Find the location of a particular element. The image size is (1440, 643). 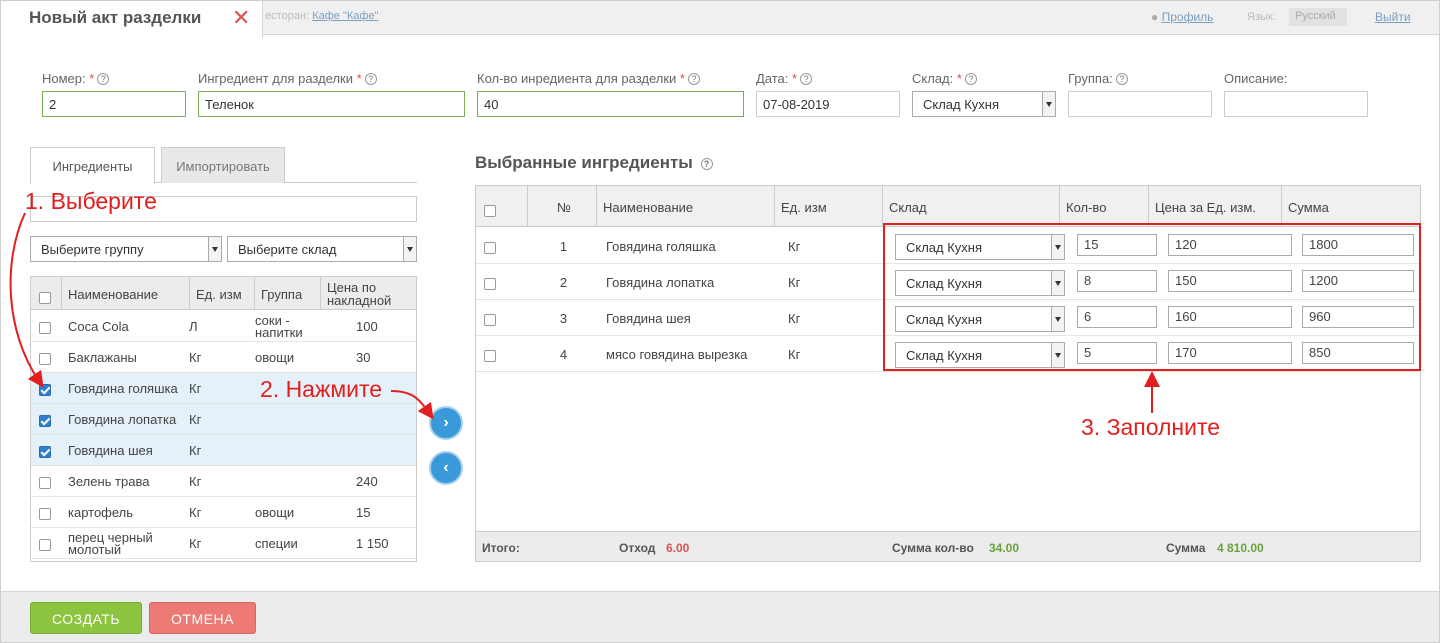

row-name: картофель is located at coordinates (101, 512).